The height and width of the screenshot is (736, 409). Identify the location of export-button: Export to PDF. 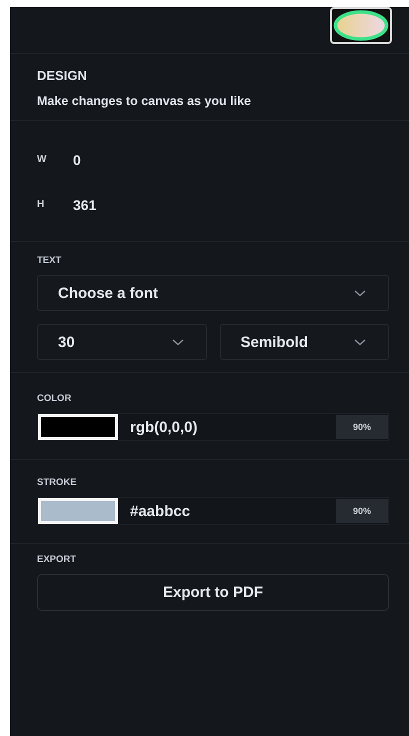
(213, 592).